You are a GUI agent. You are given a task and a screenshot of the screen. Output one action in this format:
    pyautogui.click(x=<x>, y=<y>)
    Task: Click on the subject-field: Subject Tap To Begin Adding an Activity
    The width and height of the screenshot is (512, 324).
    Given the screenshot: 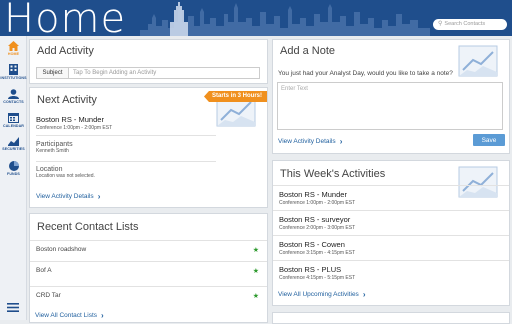 What is the action you would take?
    pyautogui.click(x=148, y=73)
    